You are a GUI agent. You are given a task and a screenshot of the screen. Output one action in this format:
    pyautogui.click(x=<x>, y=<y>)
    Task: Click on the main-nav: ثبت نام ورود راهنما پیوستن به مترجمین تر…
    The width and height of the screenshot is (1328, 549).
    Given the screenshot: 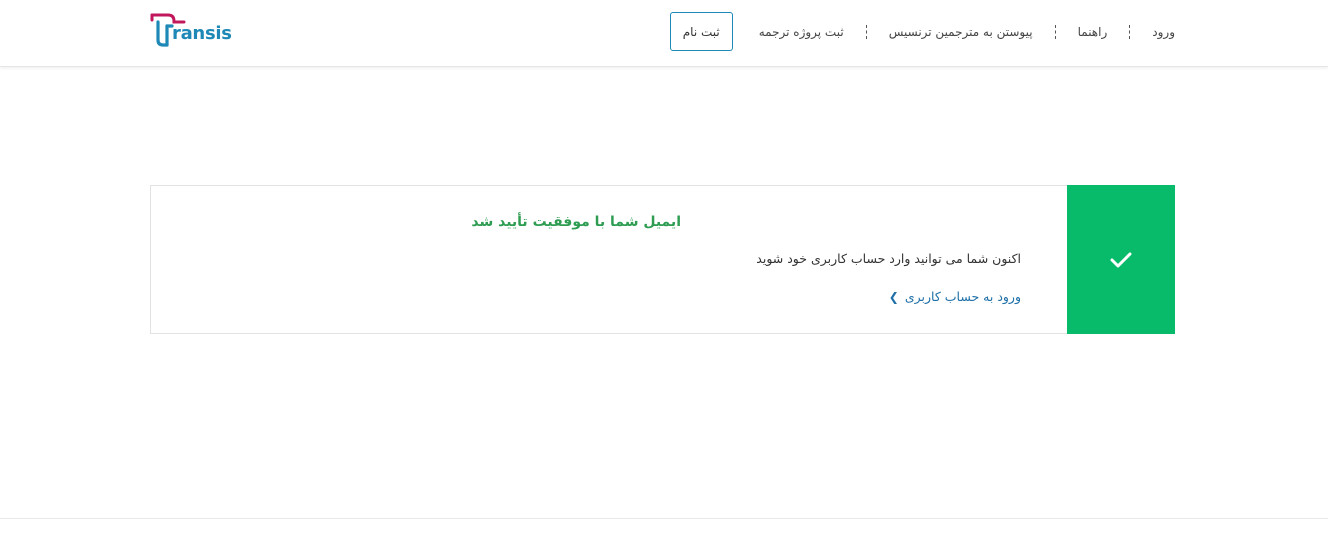 What is the action you would take?
    pyautogui.click(x=922, y=31)
    